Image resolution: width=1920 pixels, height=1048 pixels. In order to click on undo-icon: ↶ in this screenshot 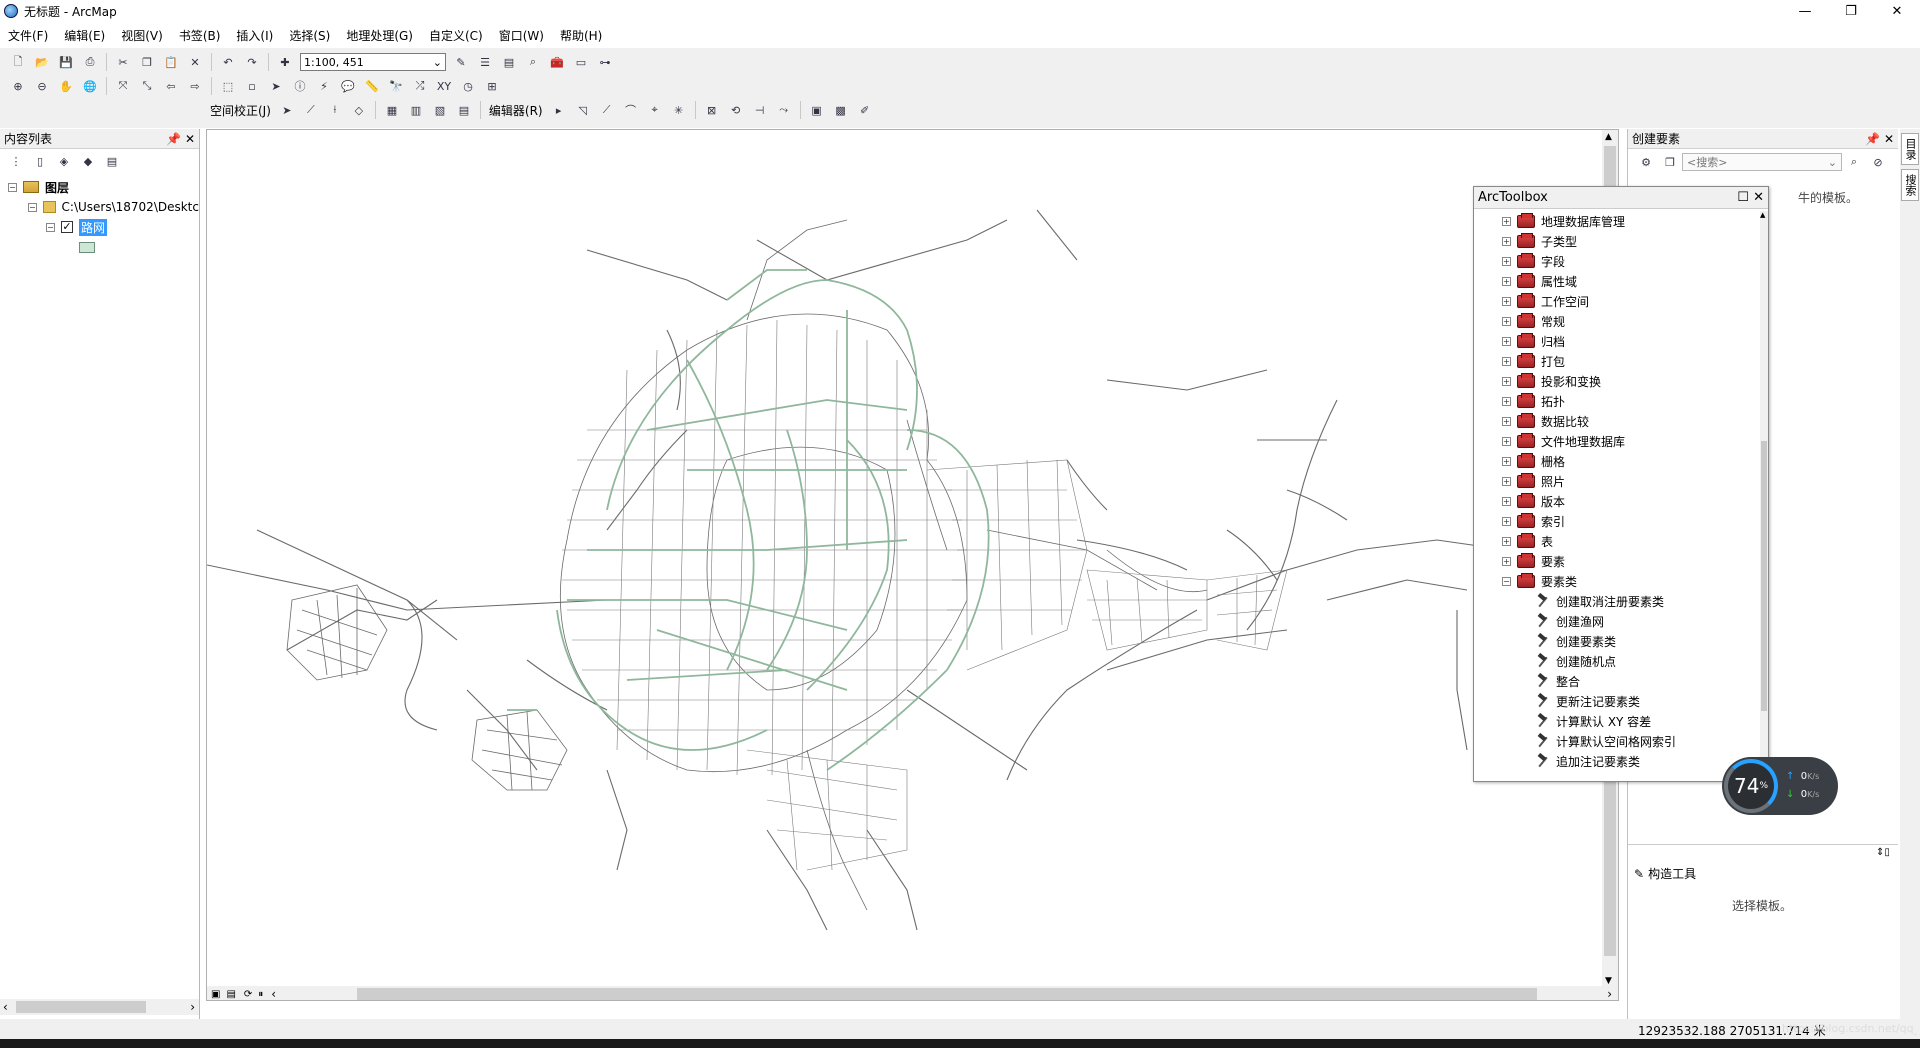, I will do `click(228, 62)`.